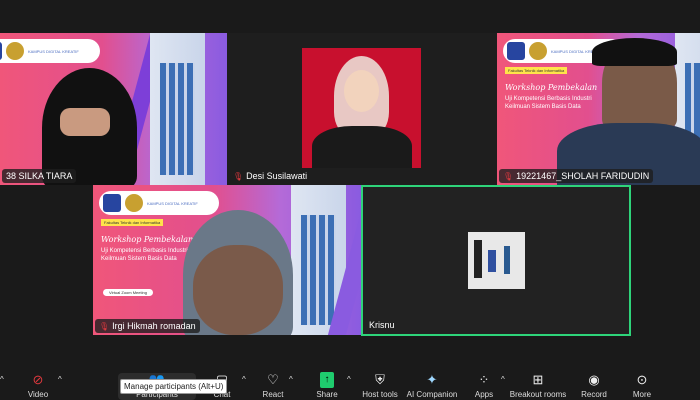 Image resolution: width=700 pixels, height=400 pixels. I want to click on video-off-icon: ⊘, so click(38, 379).